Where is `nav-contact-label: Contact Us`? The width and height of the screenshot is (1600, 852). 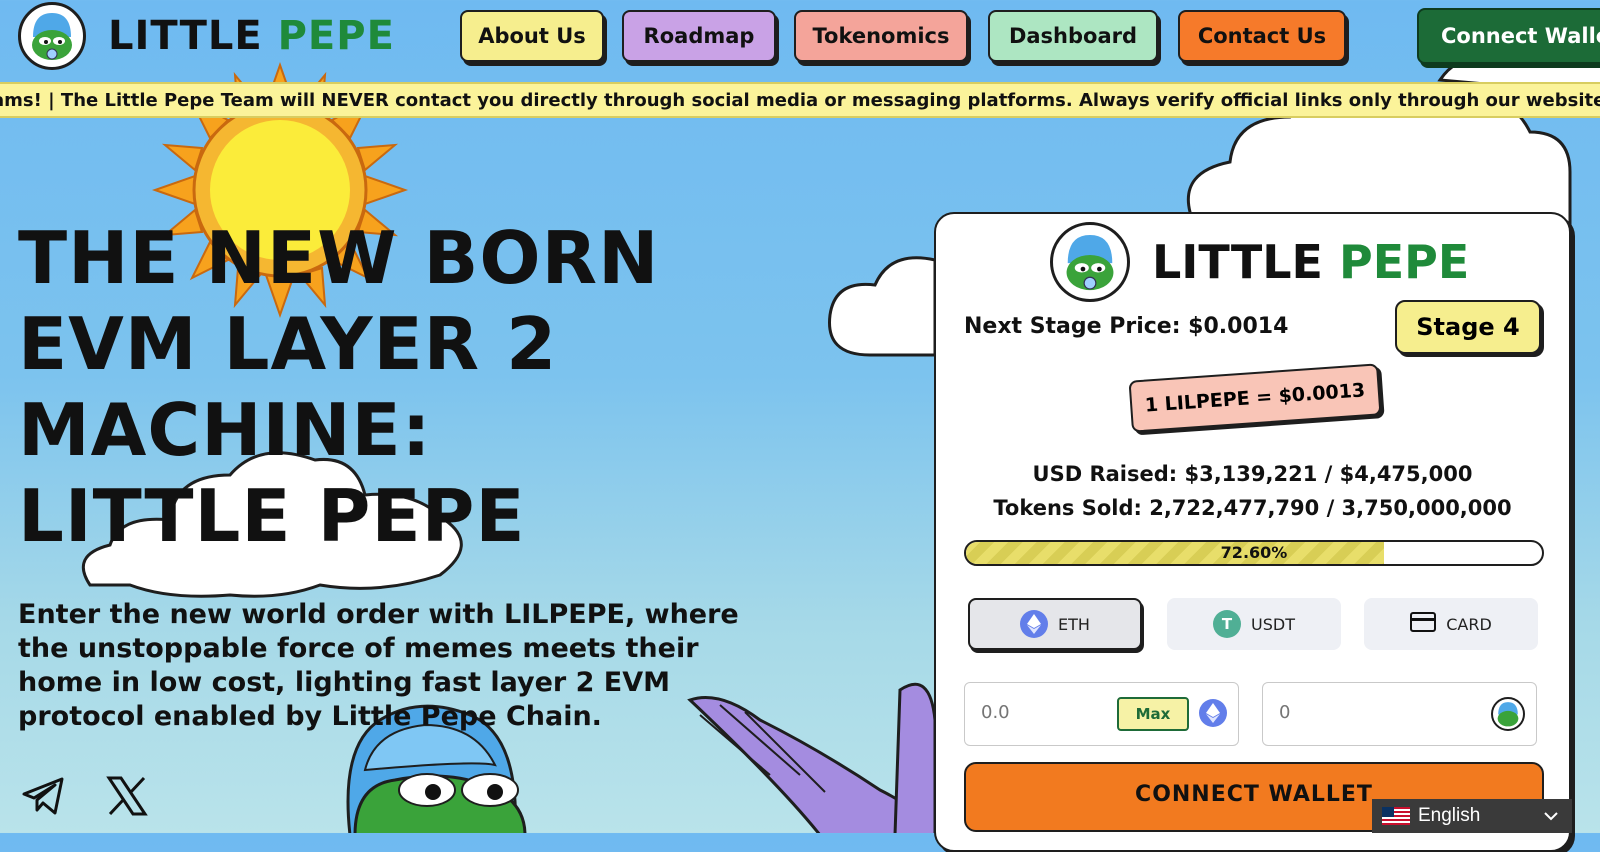
nav-contact-label: Contact Us is located at coordinates (1262, 36).